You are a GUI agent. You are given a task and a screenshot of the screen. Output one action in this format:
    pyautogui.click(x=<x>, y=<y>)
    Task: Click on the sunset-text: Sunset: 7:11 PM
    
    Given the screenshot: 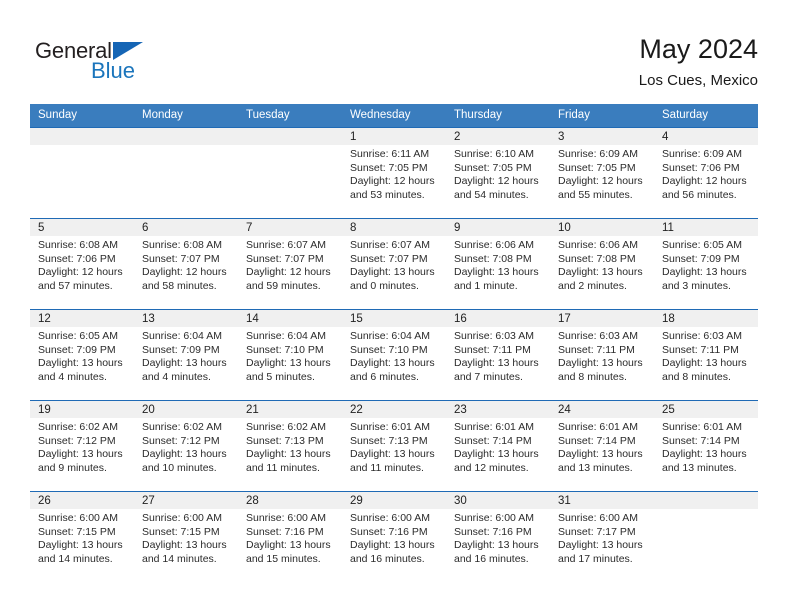 What is the action you would take?
    pyautogui.click(x=492, y=349)
    